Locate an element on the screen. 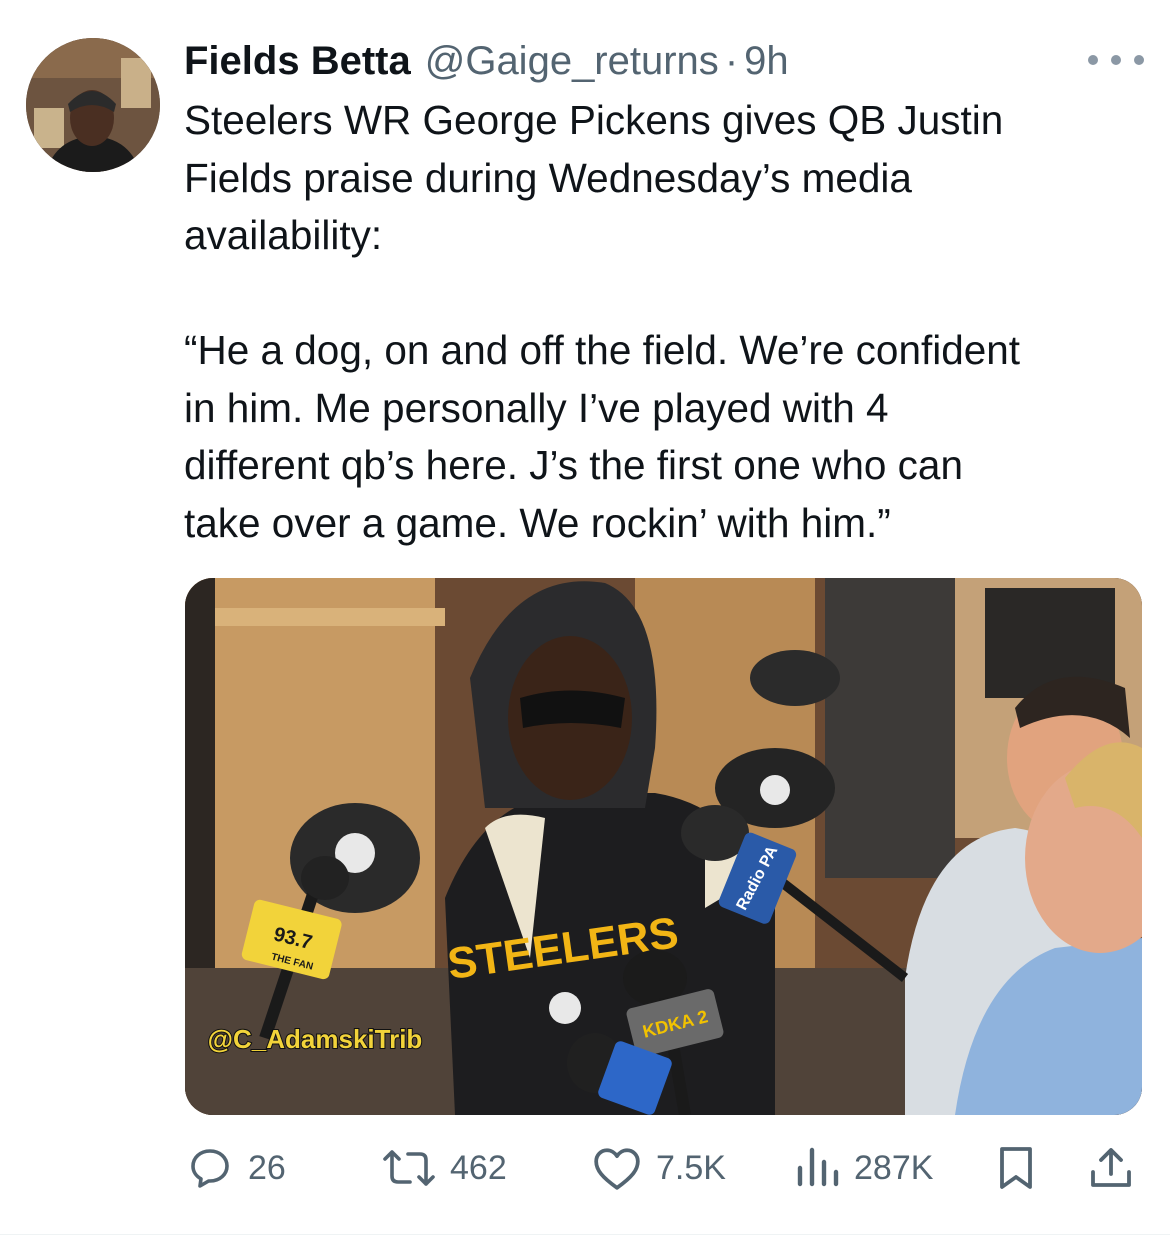 The image size is (1170, 1237). reply-icon is located at coordinates (210, 1168).